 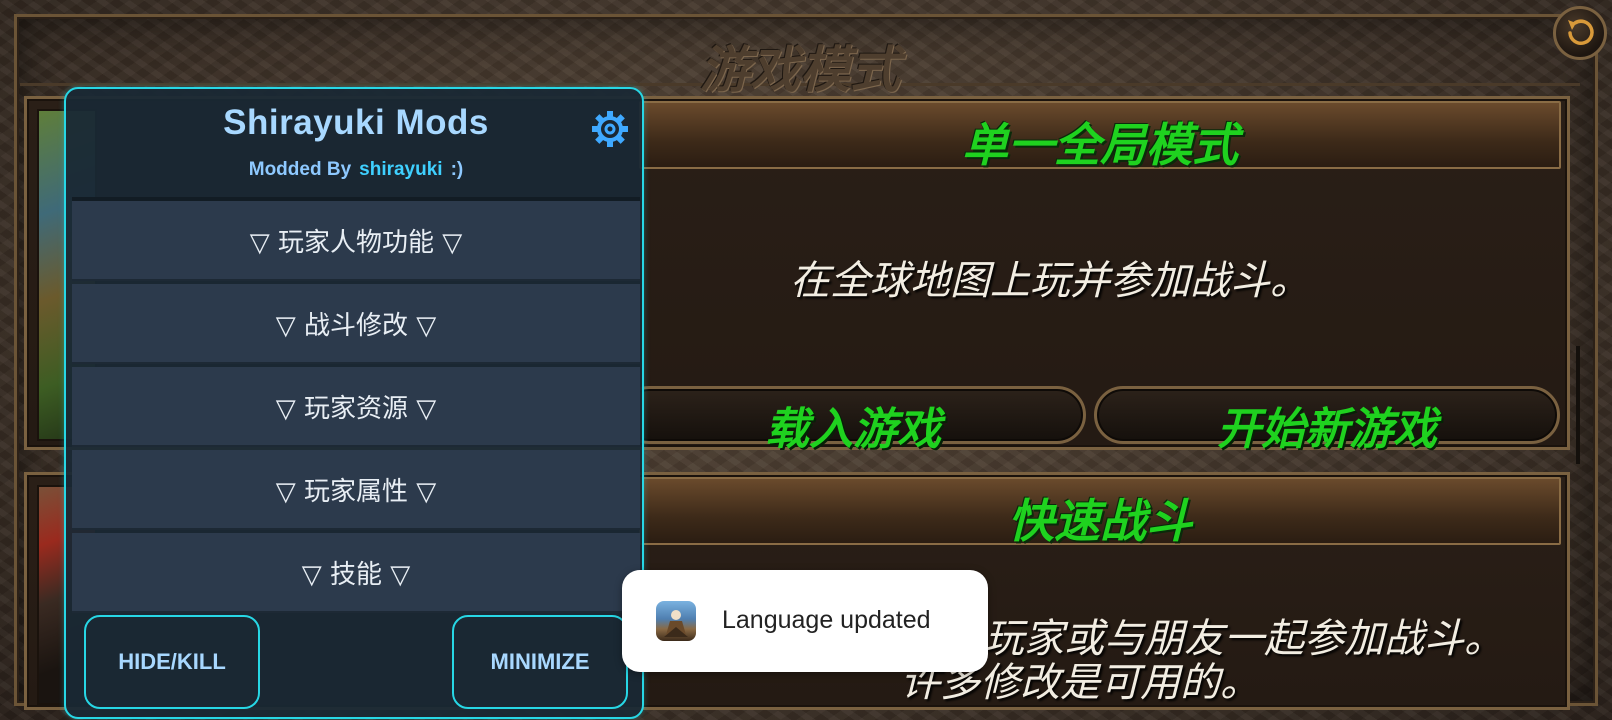 What do you see at coordinates (1050, 281) in the screenshot?
I see `single-mode-description: 在全球地图上玩并参加战斗。` at bounding box center [1050, 281].